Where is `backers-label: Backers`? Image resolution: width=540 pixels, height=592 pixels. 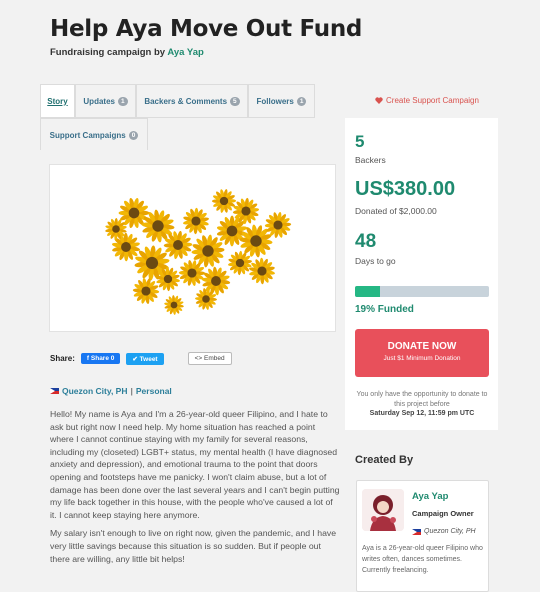
backers-label: Backers is located at coordinates (370, 160).